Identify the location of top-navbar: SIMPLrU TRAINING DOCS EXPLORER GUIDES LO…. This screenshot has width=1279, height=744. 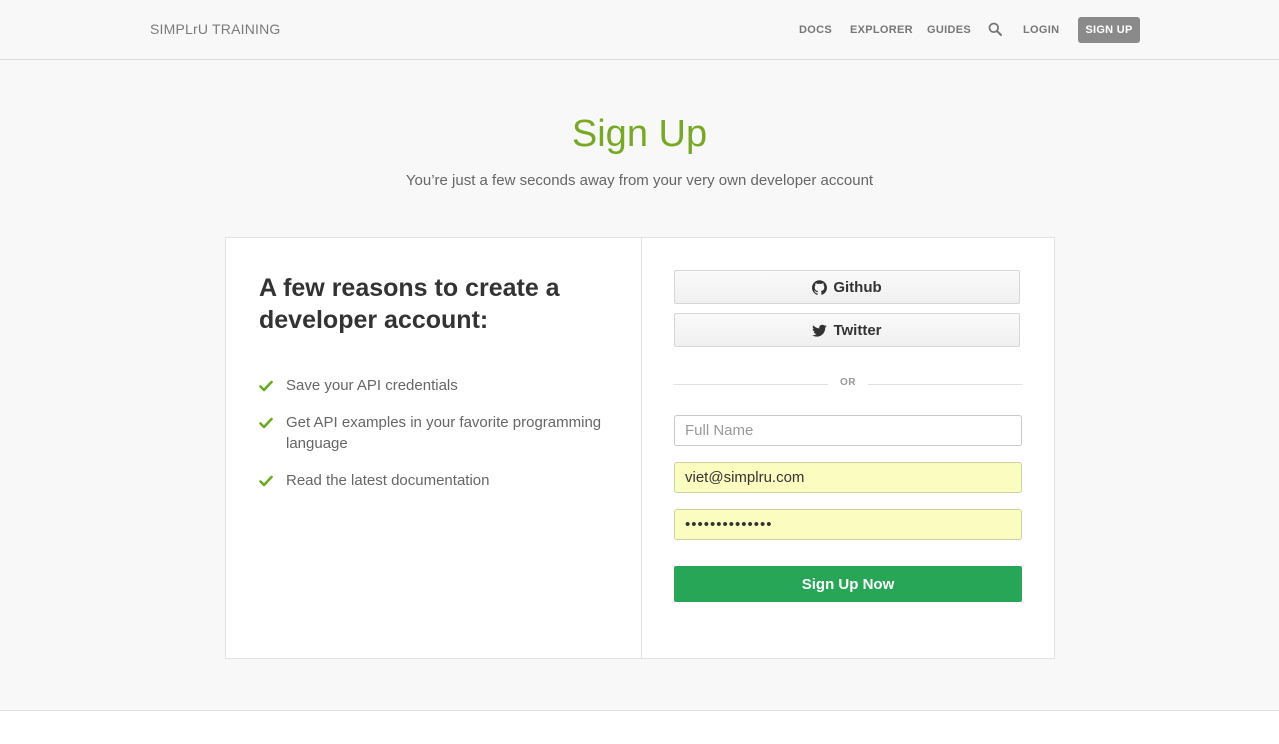
(639, 30).